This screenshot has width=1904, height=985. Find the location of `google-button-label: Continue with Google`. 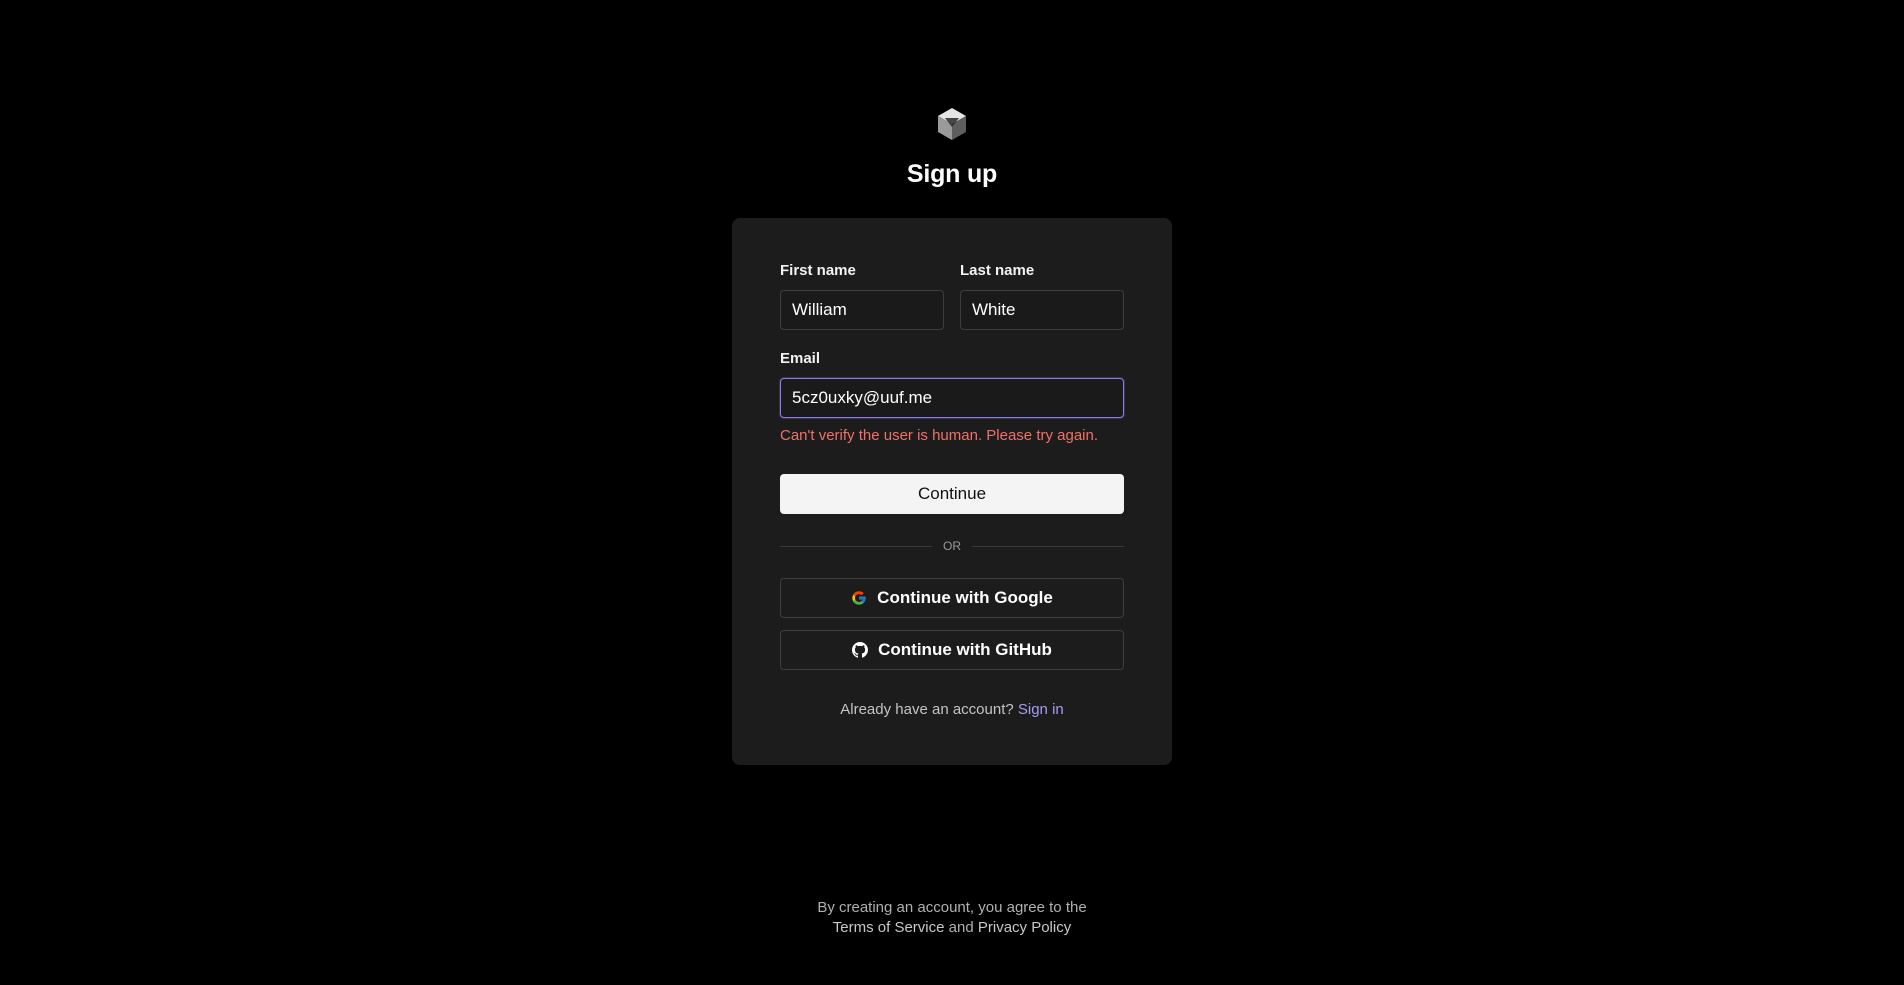

google-button-label: Continue with Google is located at coordinates (965, 597).